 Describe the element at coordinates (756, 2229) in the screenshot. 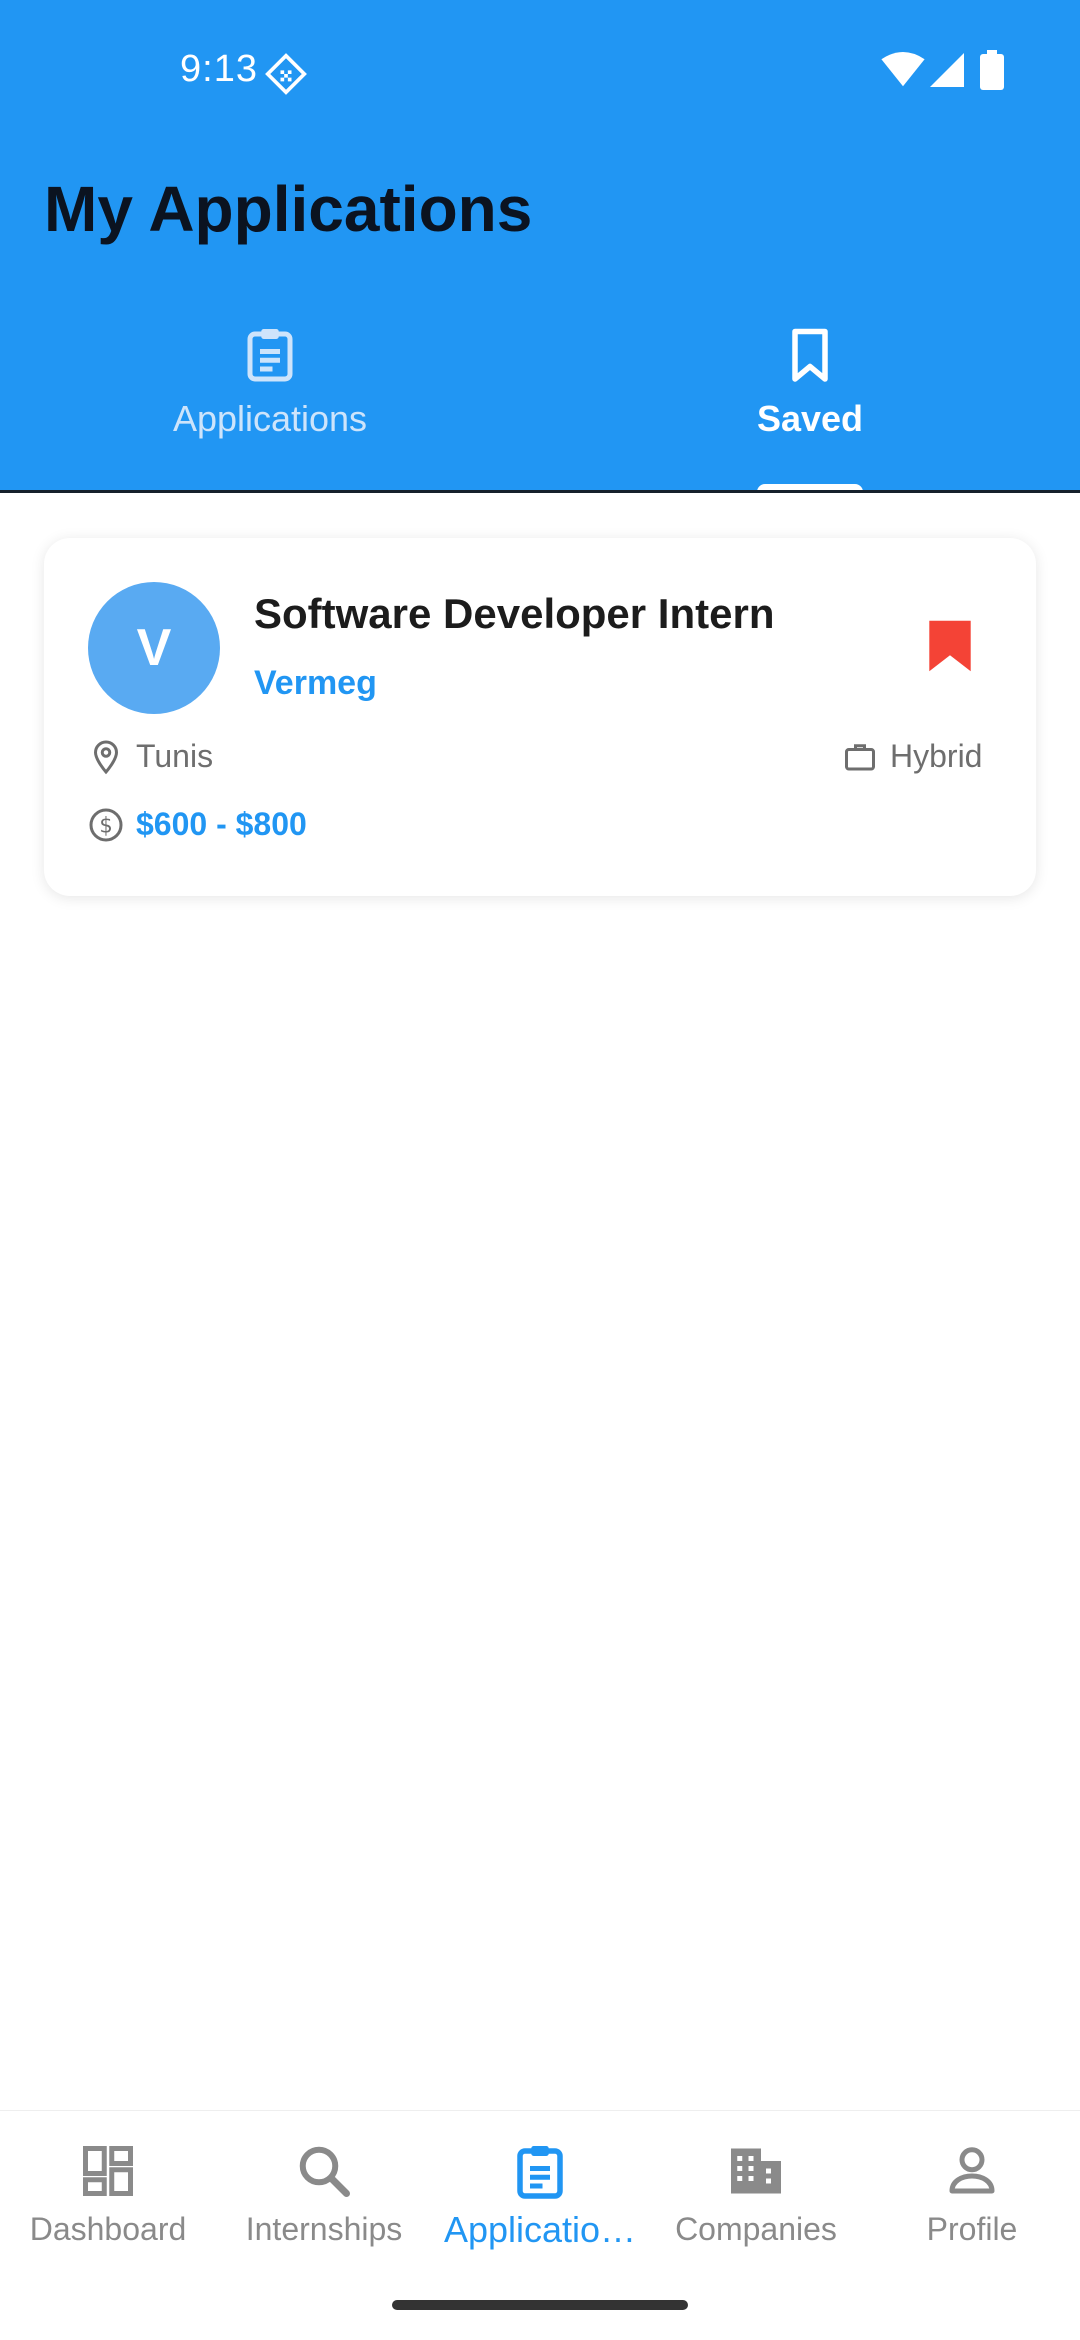

I see `nav-companies-label: Companies` at that location.